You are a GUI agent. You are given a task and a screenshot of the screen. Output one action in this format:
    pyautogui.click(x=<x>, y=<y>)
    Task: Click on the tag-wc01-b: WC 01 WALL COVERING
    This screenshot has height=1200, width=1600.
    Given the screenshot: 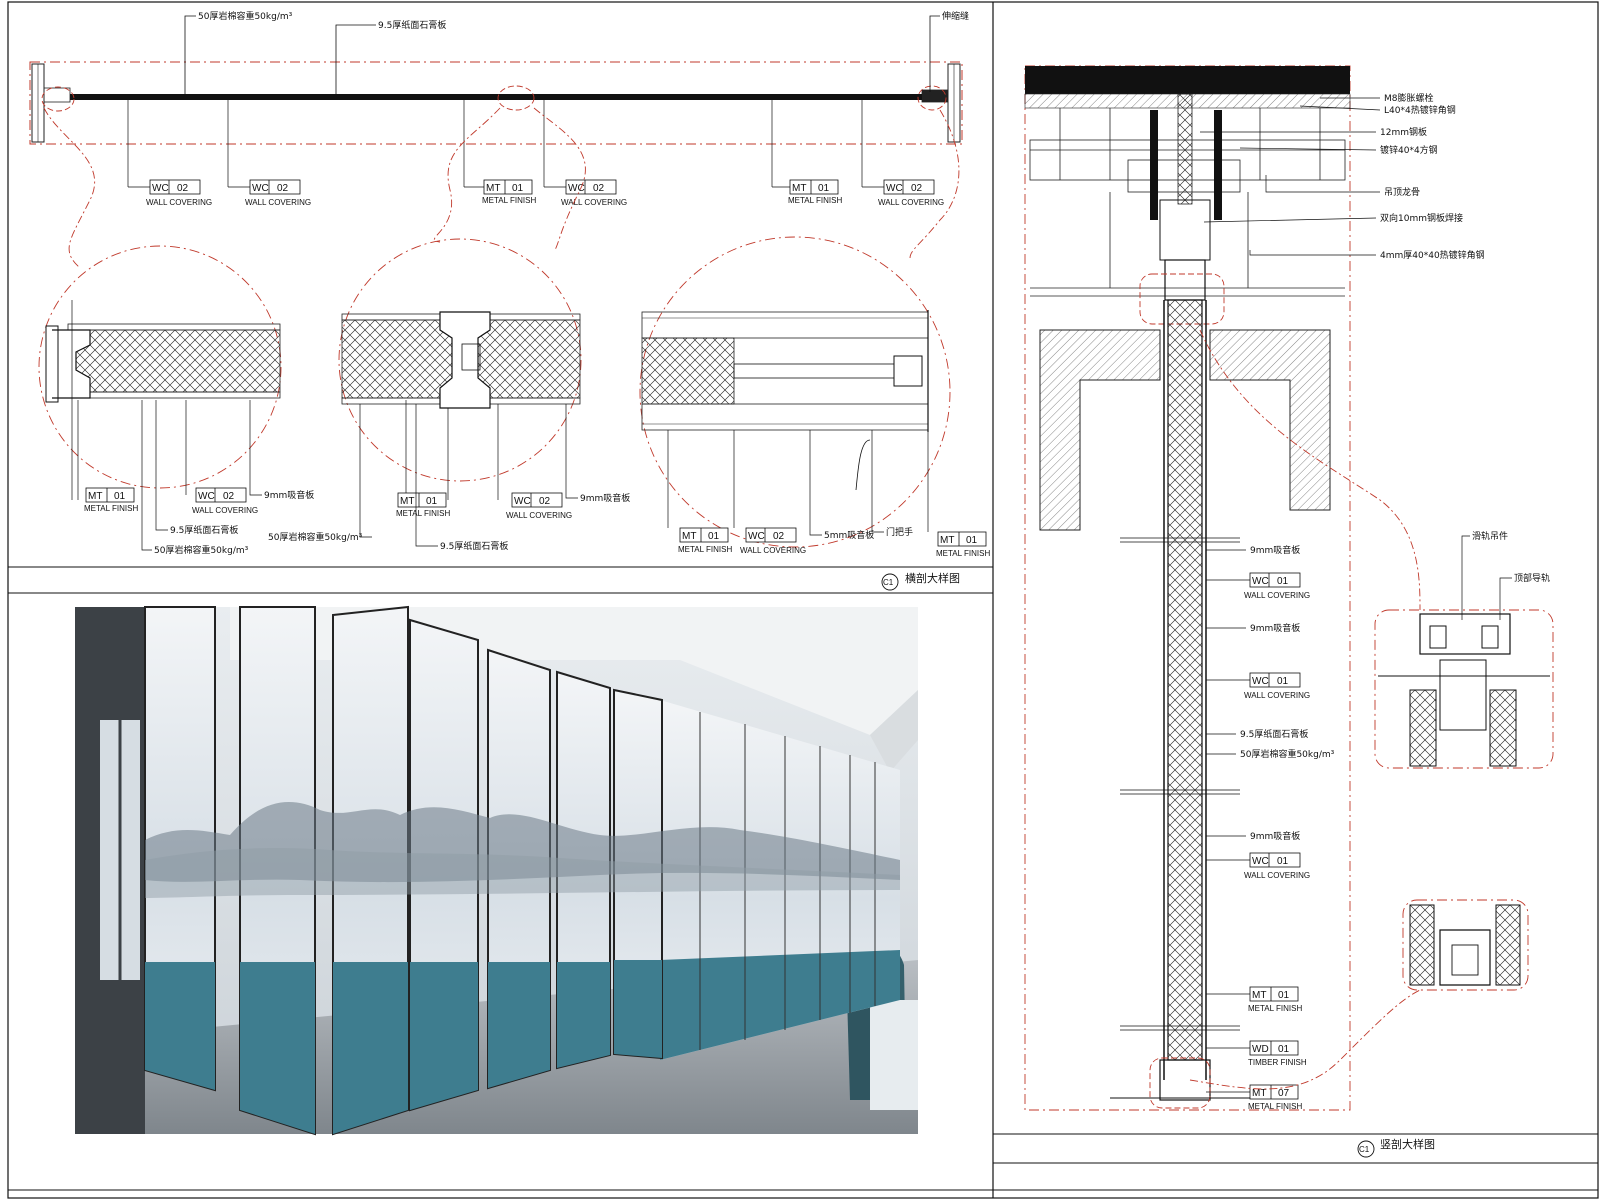 What is the action you would take?
    pyautogui.click(x=1258, y=686)
    